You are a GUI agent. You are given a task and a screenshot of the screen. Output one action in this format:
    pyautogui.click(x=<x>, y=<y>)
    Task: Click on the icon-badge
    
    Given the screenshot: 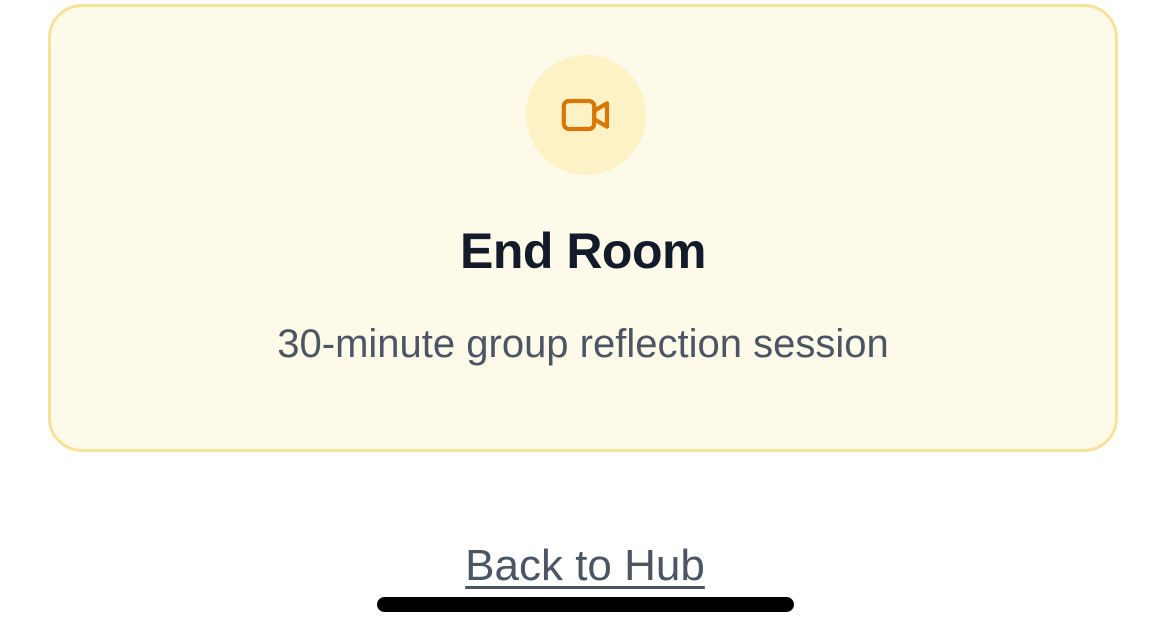 What is the action you would take?
    pyautogui.click(x=586, y=115)
    